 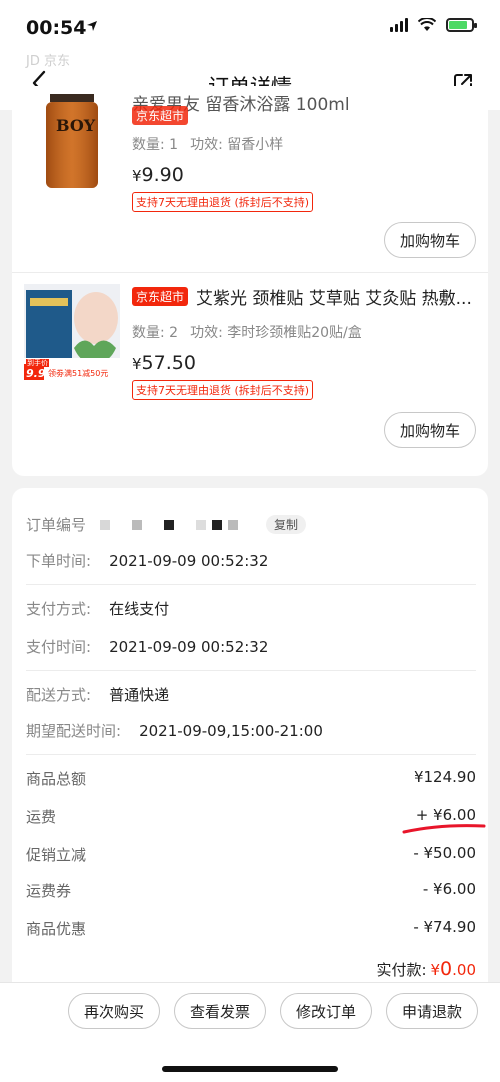 What do you see at coordinates (155, 145) in the screenshot?
I see `product-quantity: 数量: 1` at bounding box center [155, 145].